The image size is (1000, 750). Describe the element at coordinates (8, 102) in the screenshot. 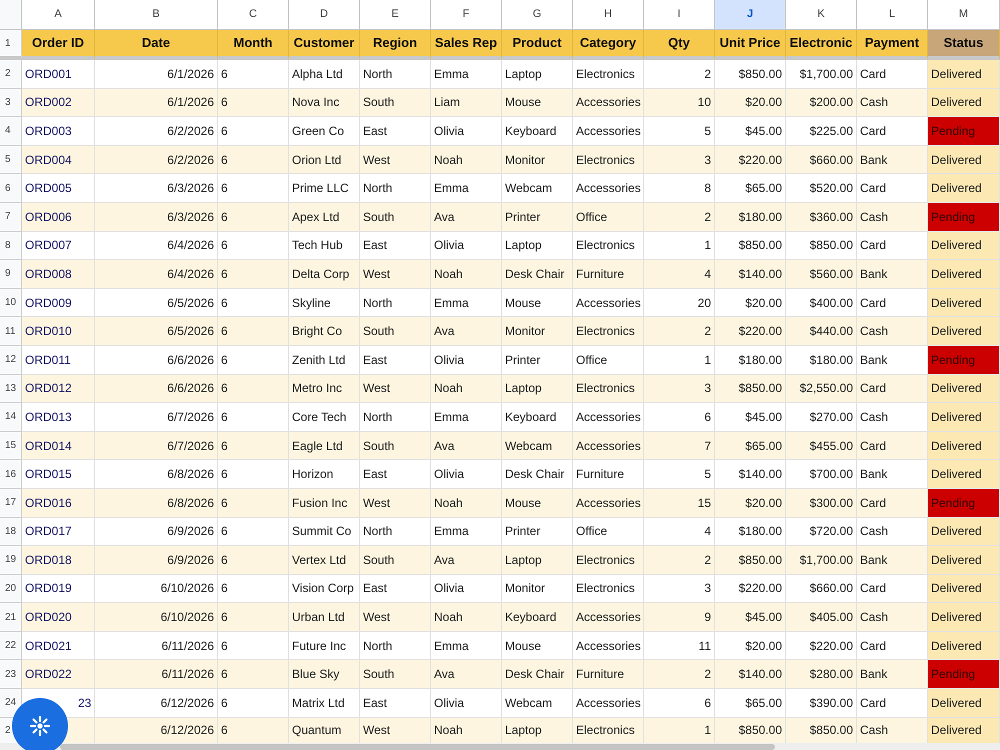

I see `row-number: 3` at that location.